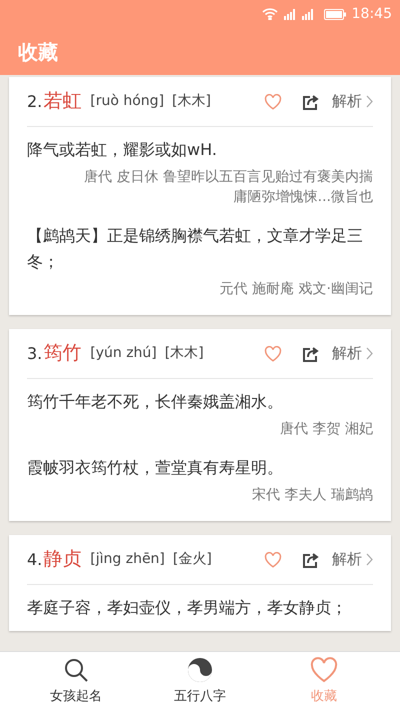 Image resolution: width=400 pixels, height=711 pixels. Describe the element at coordinates (76, 669) in the screenshot. I see `search-icon` at that location.